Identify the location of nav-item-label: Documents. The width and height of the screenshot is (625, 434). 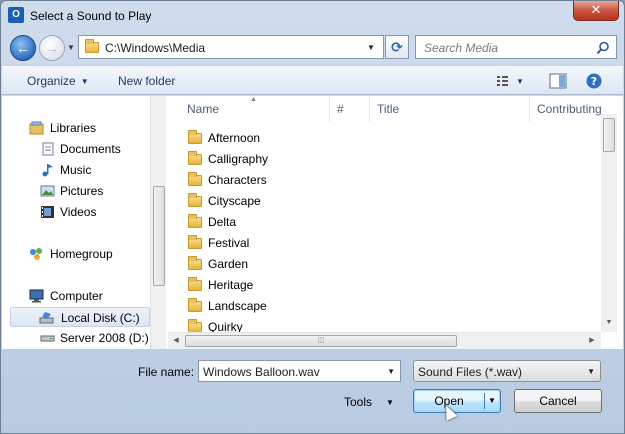
(90, 149).